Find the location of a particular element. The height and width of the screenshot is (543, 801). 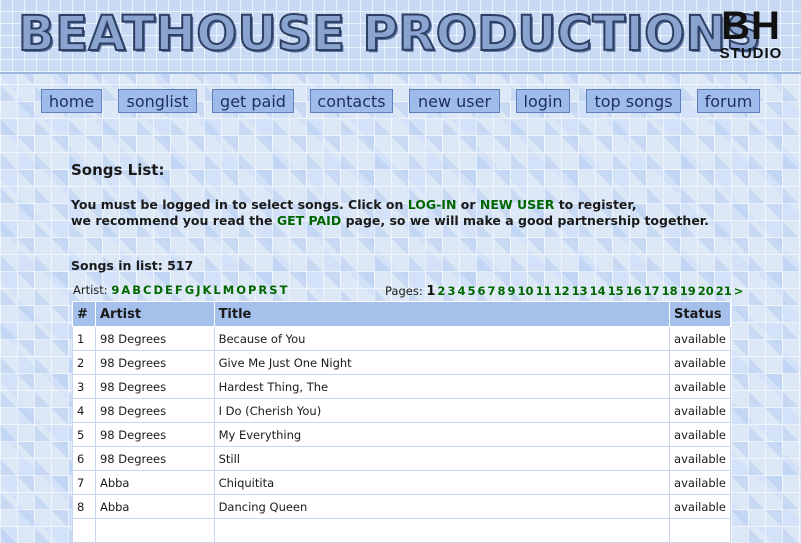

bh-studio-logo: BH STUDIO is located at coordinates (751, 36).